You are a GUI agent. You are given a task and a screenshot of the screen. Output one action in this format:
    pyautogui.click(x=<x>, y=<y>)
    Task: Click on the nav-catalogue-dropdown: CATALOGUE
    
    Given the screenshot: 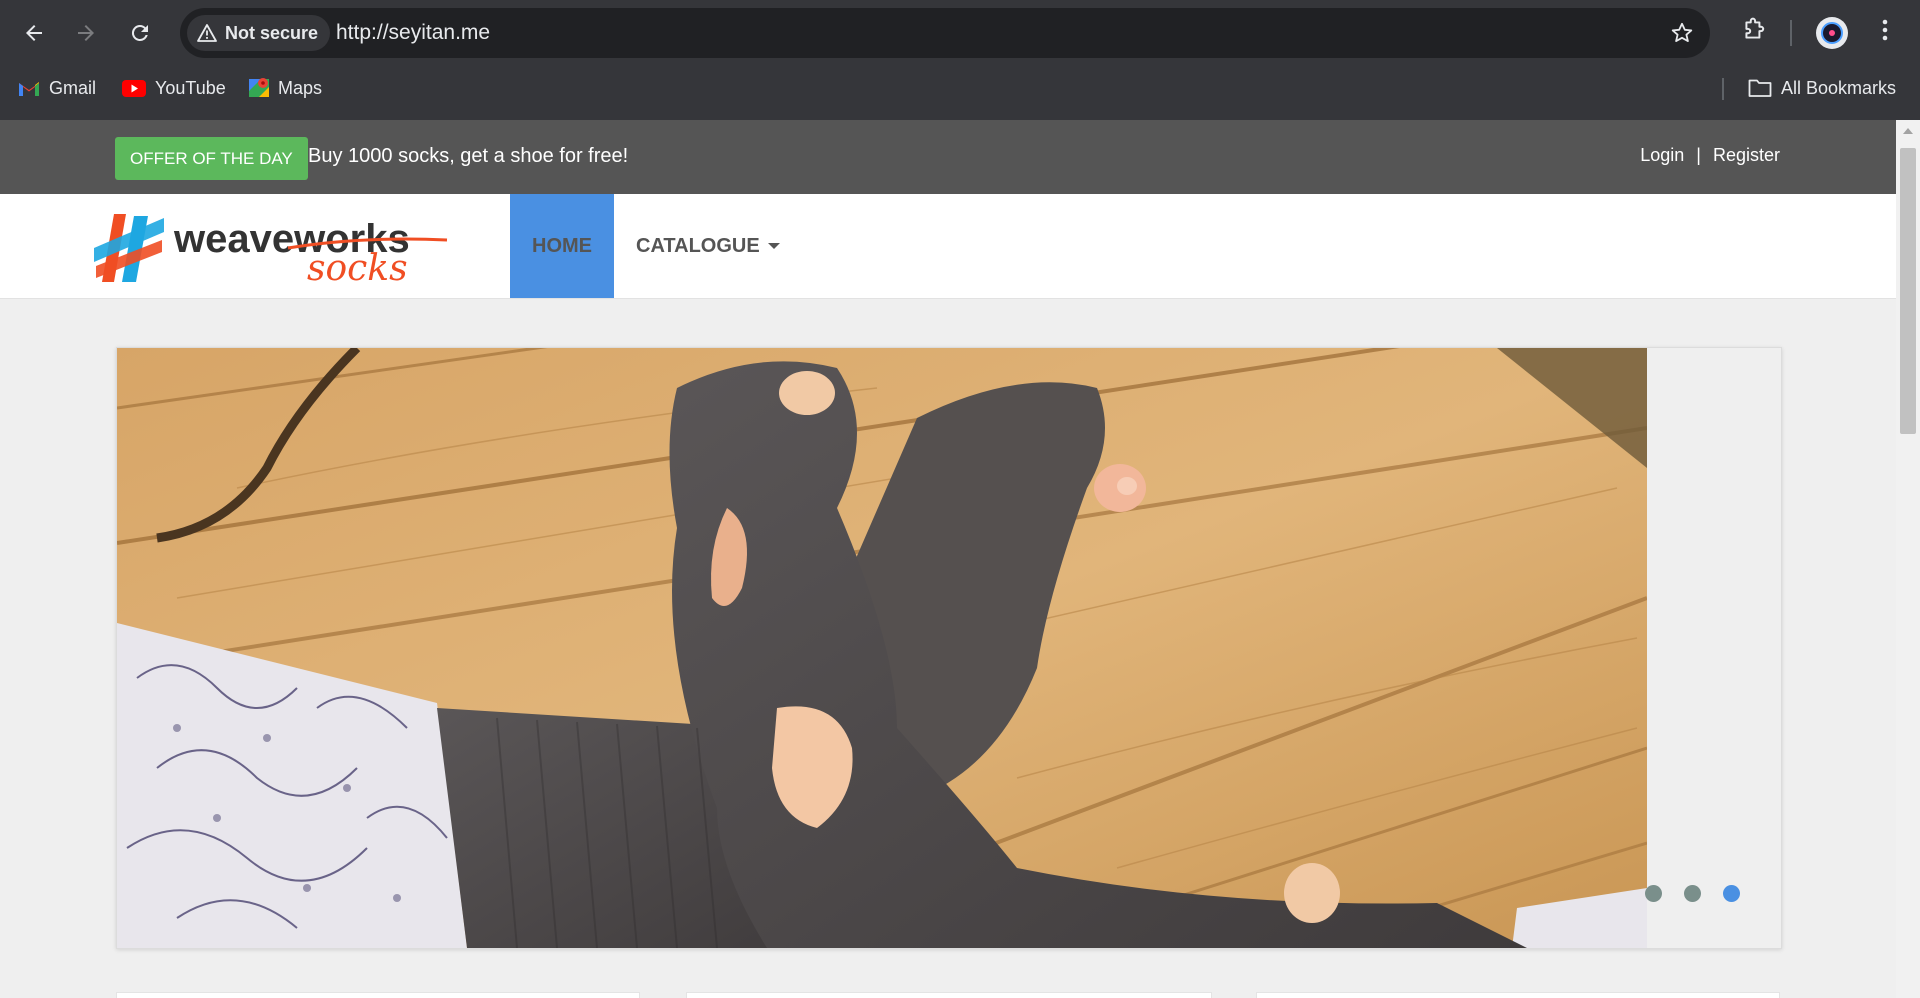 What is the action you would take?
    pyautogui.click(x=708, y=246)
    